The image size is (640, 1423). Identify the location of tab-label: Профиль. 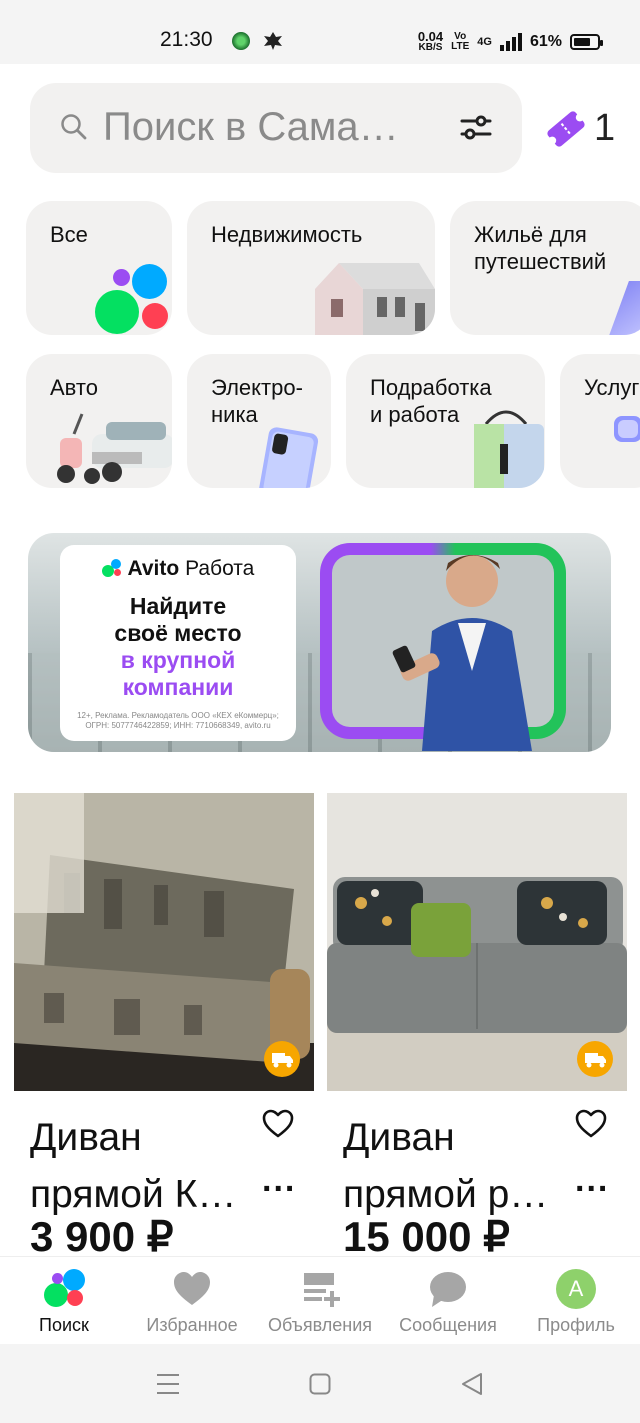
(576, 1325).